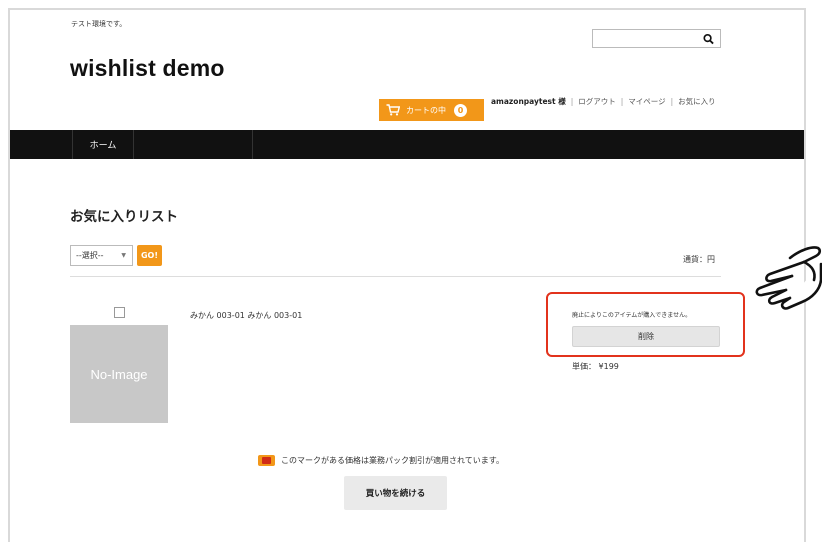  What do you see at coordinates (645, 324) in the screenshot?
I see `highlight-box` at bounding box center [645, 324].